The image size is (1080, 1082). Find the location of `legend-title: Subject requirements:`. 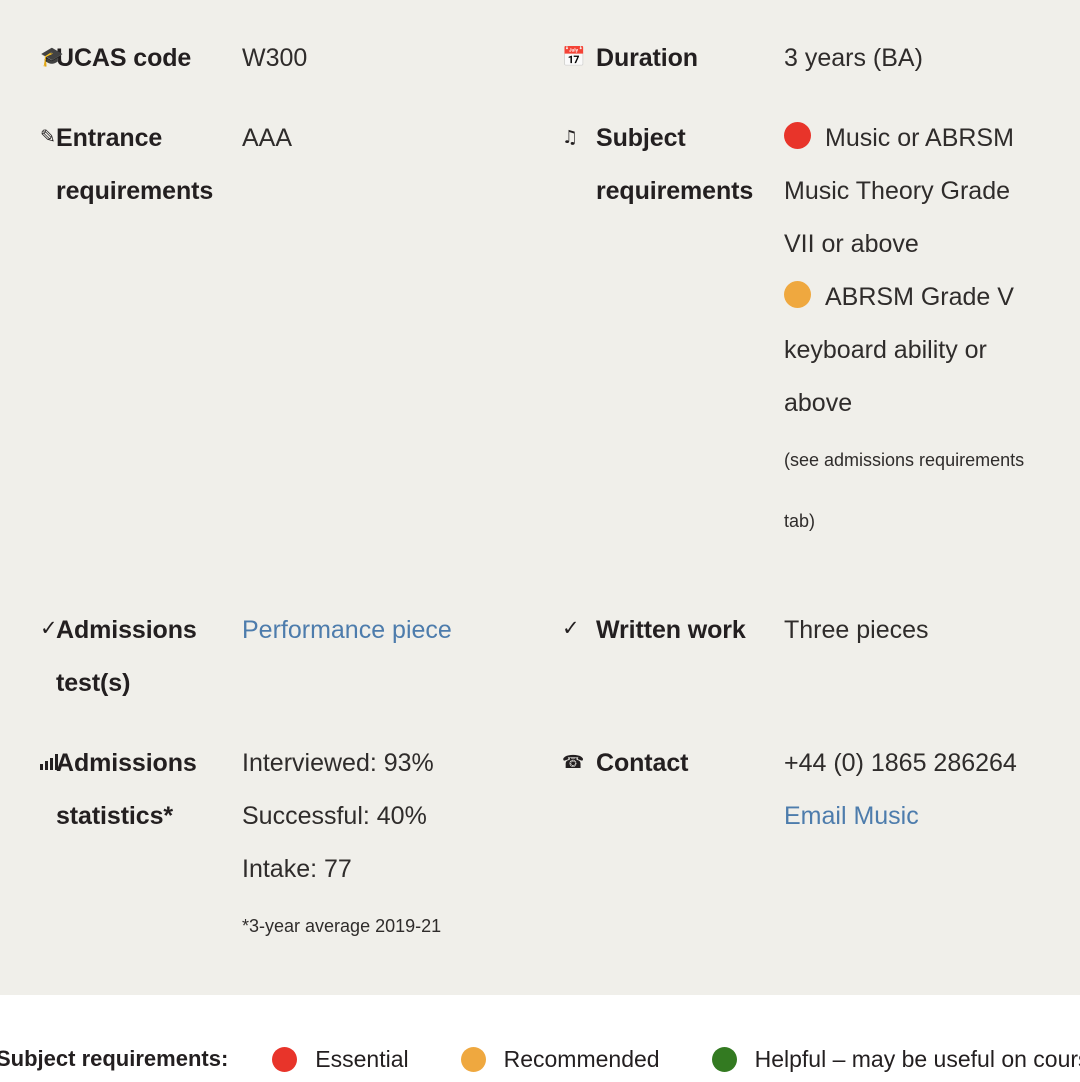

legend-title: Subject requirements: is located at coordinates (114, 1058).